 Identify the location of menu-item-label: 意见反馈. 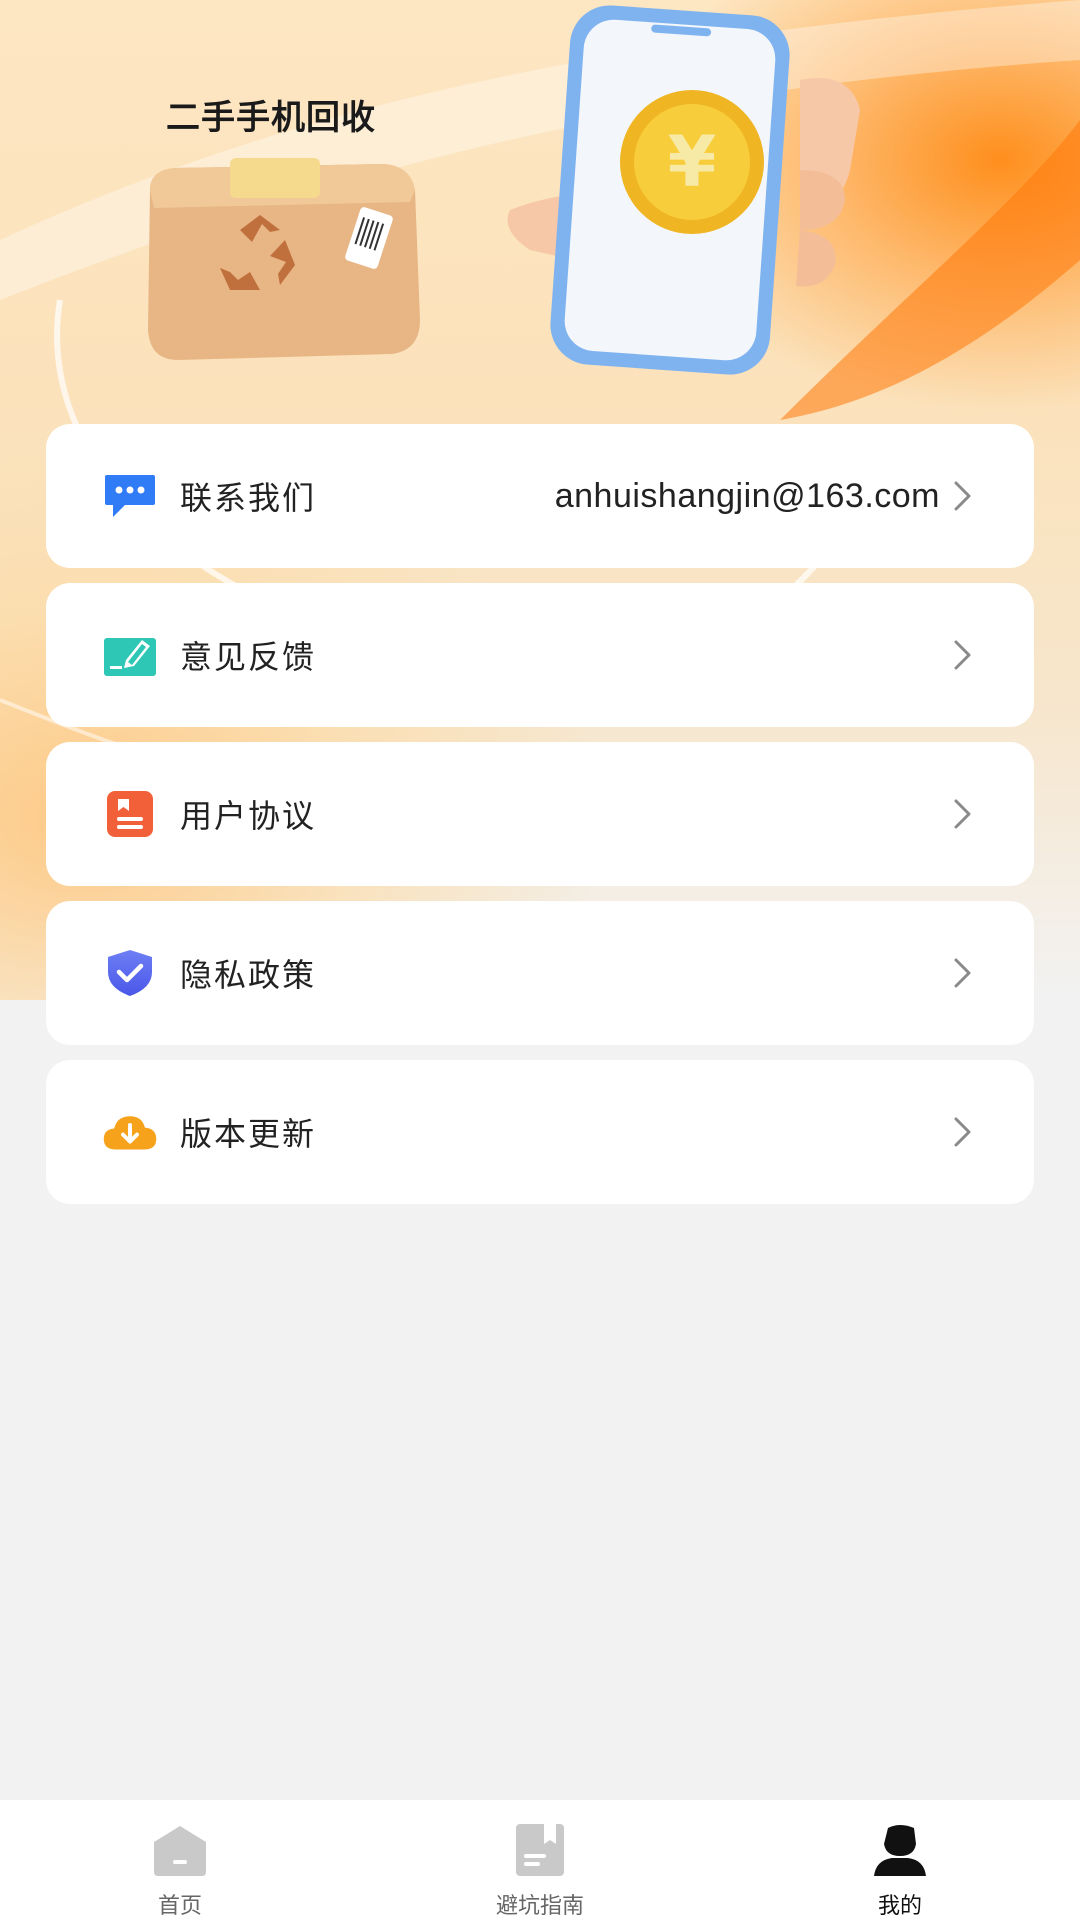
(248, 657).